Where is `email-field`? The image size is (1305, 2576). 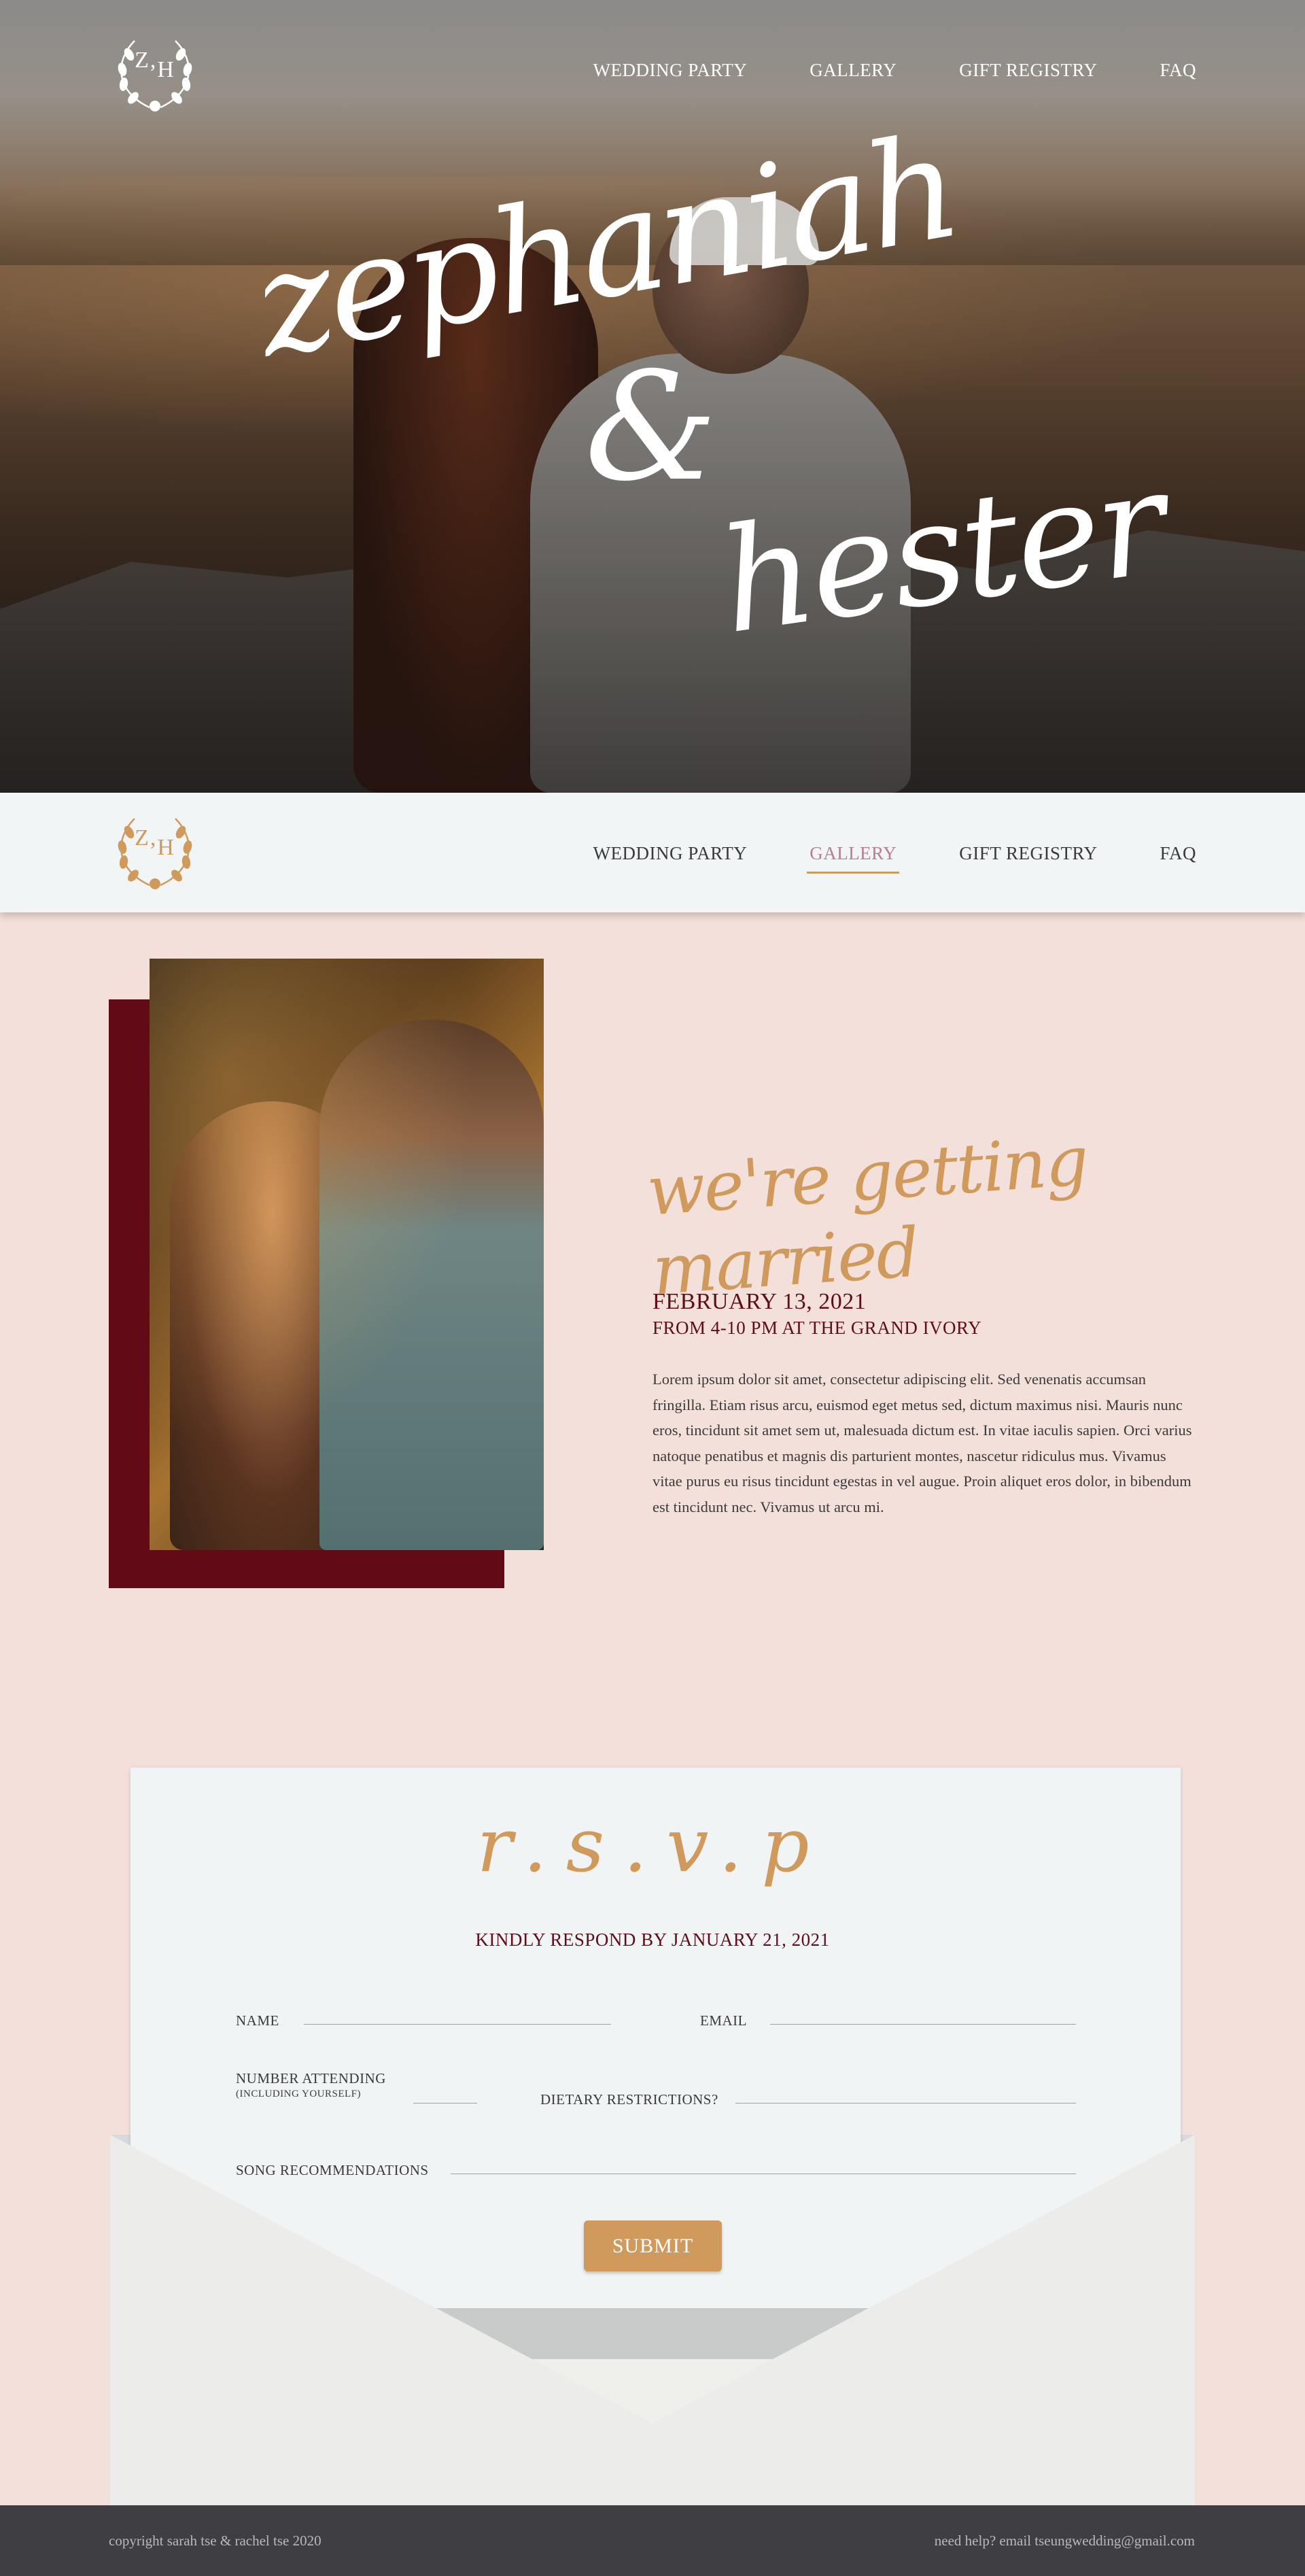
email-field is located at coordinates (923, 2019).